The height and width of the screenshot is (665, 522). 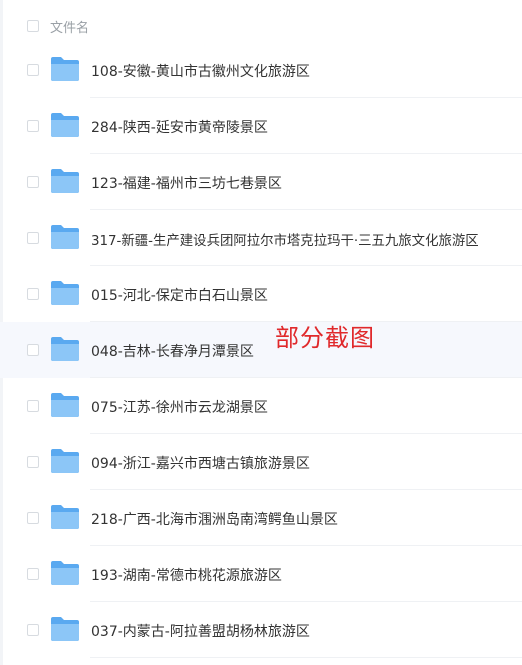 What do you see at coordinates (172, 351) in the screenshot?
I see `file-name: 048-吉林-长春净月潭景区` at bounding box center [172, 351].